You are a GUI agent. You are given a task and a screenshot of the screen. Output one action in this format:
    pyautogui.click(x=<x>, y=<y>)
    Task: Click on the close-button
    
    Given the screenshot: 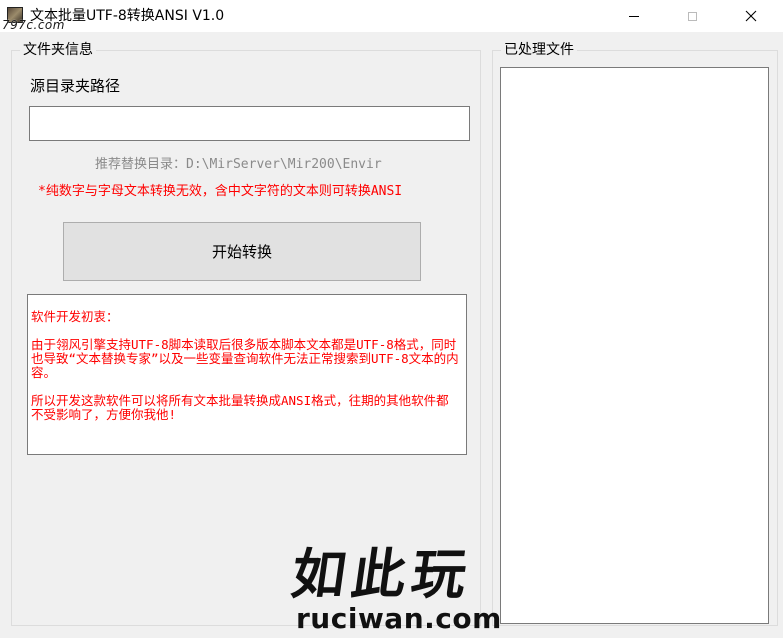 What is the action you would take?
    pyautogui.click(x=751, y=16)
    